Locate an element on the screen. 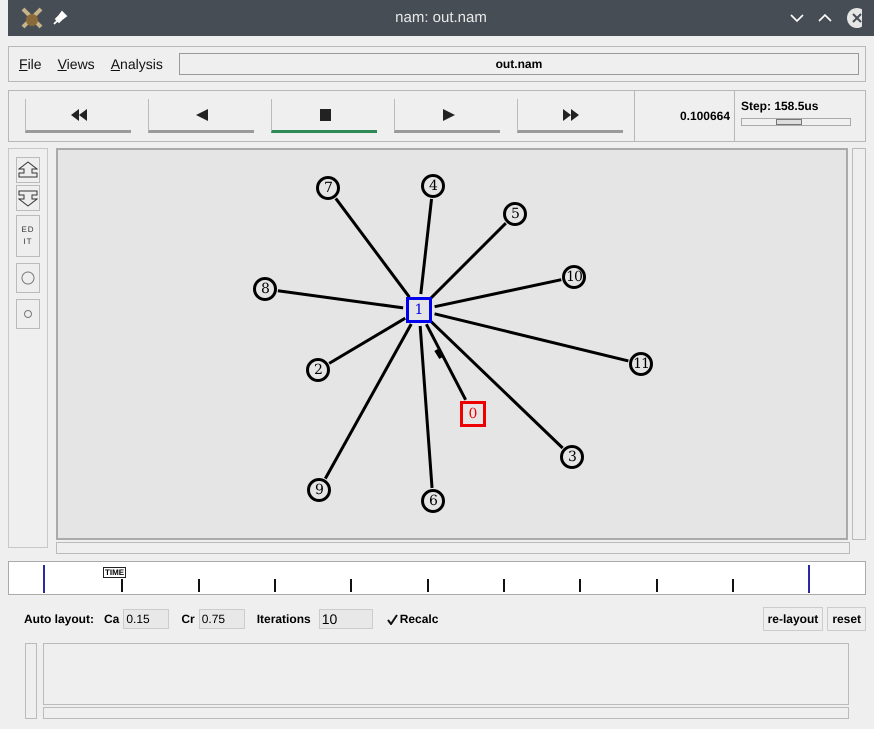  zoom-in-button is located at coordinates (28, 170).